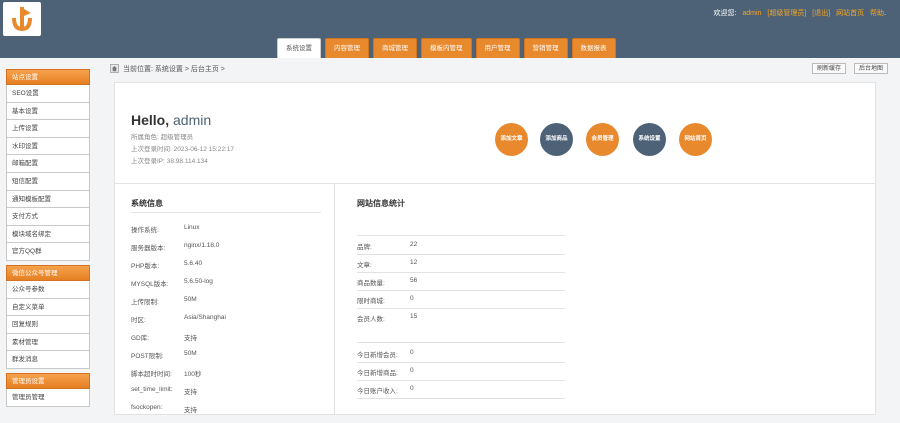  Describe the element at coordinates (48, 289) in the screenshot. I see `sidebar-item-wx-params: 公众号参数` at that location.